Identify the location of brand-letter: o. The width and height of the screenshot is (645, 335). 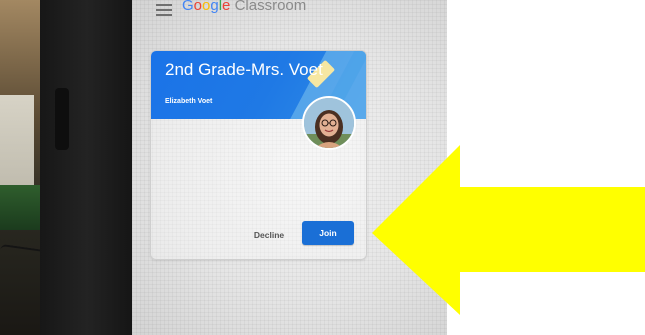
(198, 7).